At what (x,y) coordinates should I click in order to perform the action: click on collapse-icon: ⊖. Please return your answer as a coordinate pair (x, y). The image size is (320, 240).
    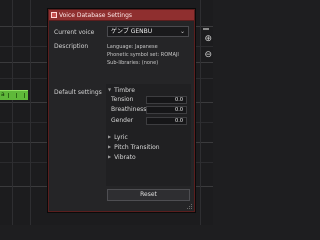
    Looking at the image, I should click on (208, 55).